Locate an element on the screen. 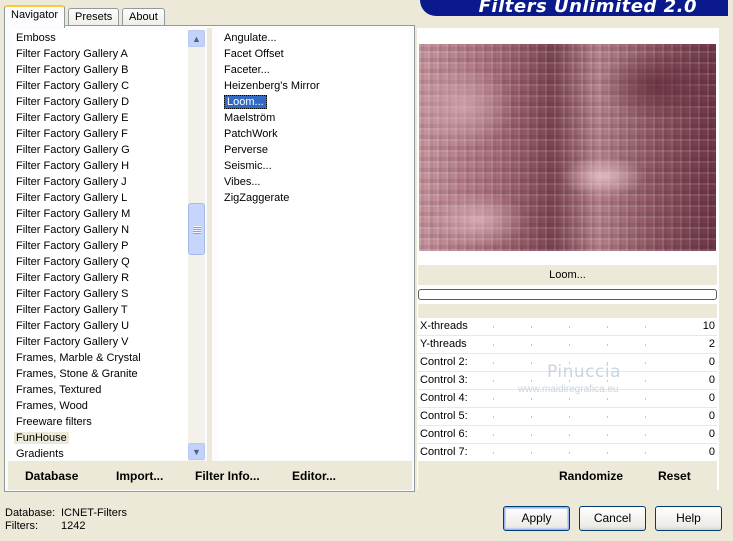 This screenshot has height=541, width=733. progress-bar is located at coordinates (567, 294).